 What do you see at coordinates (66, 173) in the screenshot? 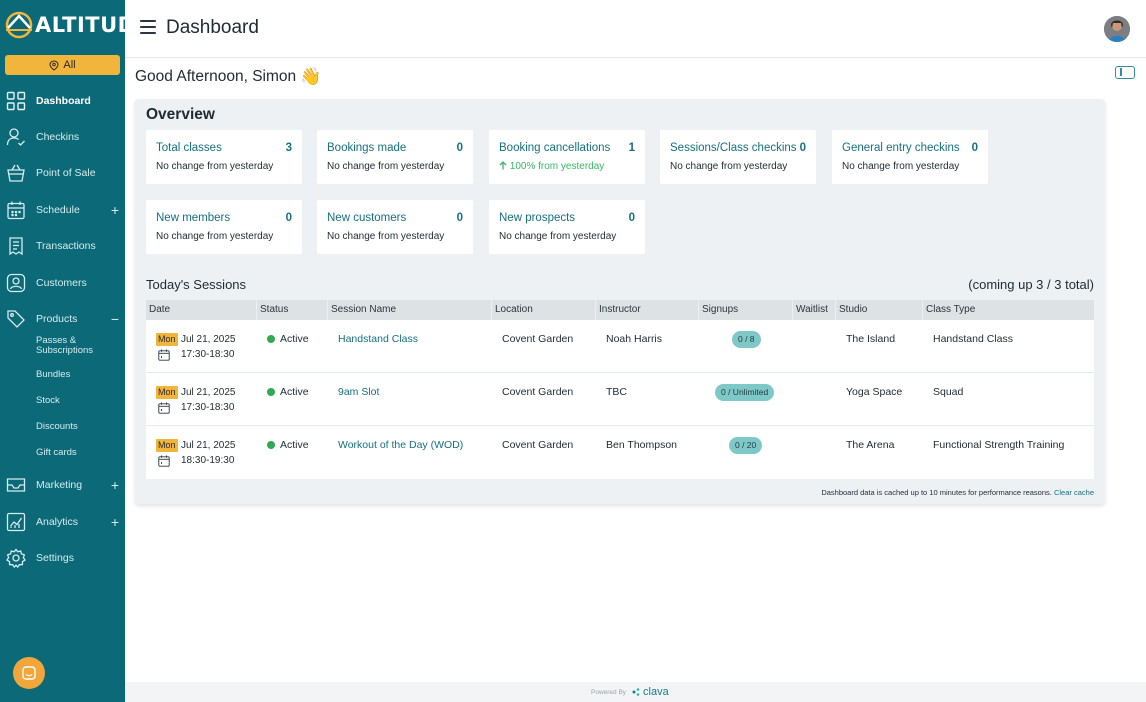
I see `sidebar-item-label: Point of Sale` at bounding box center [66, 173].